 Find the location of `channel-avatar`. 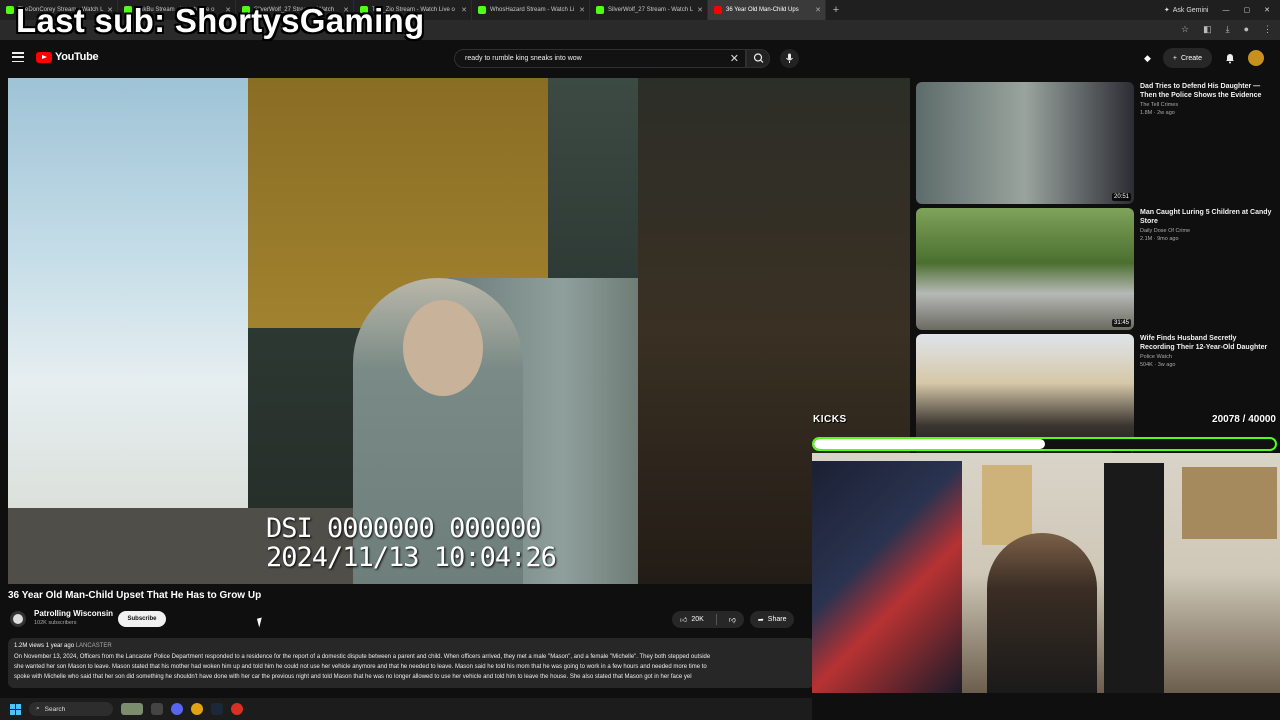

channel-avatar is located at coordinates (18, 619).